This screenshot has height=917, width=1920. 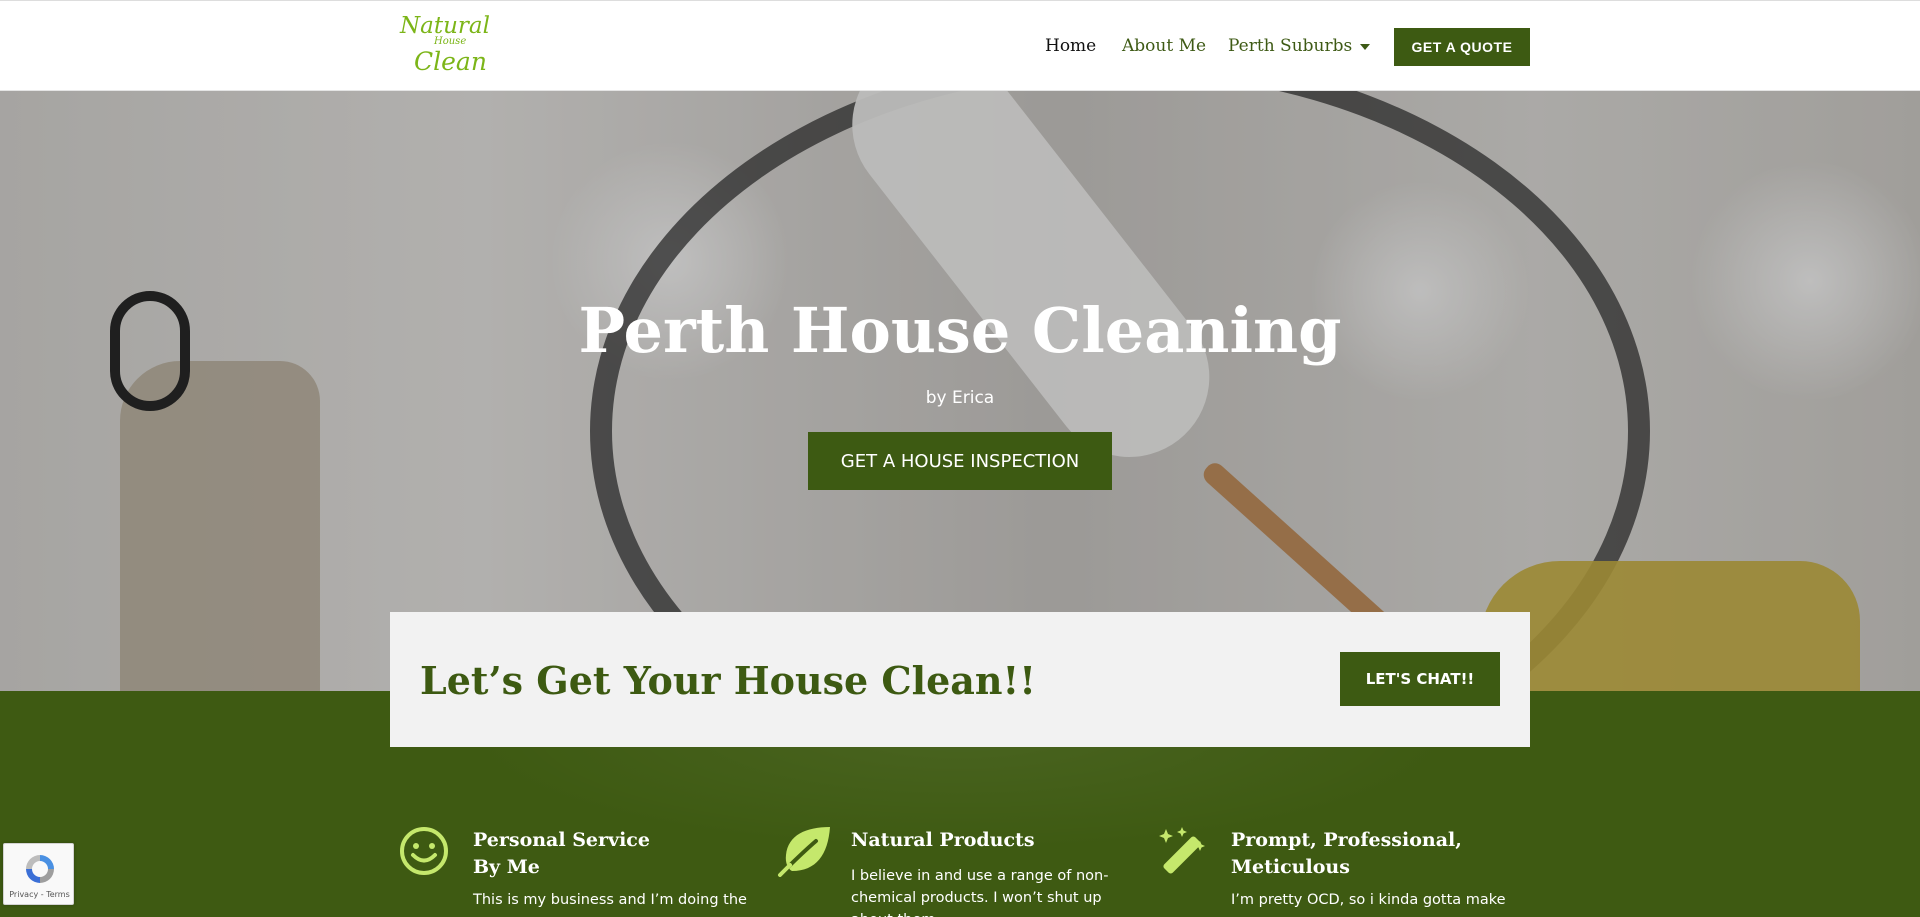 What do you see at coordinates (506, 867) in the screenshot?
I see `feature-title-line2: By Me` at bounding box center [506, 867].